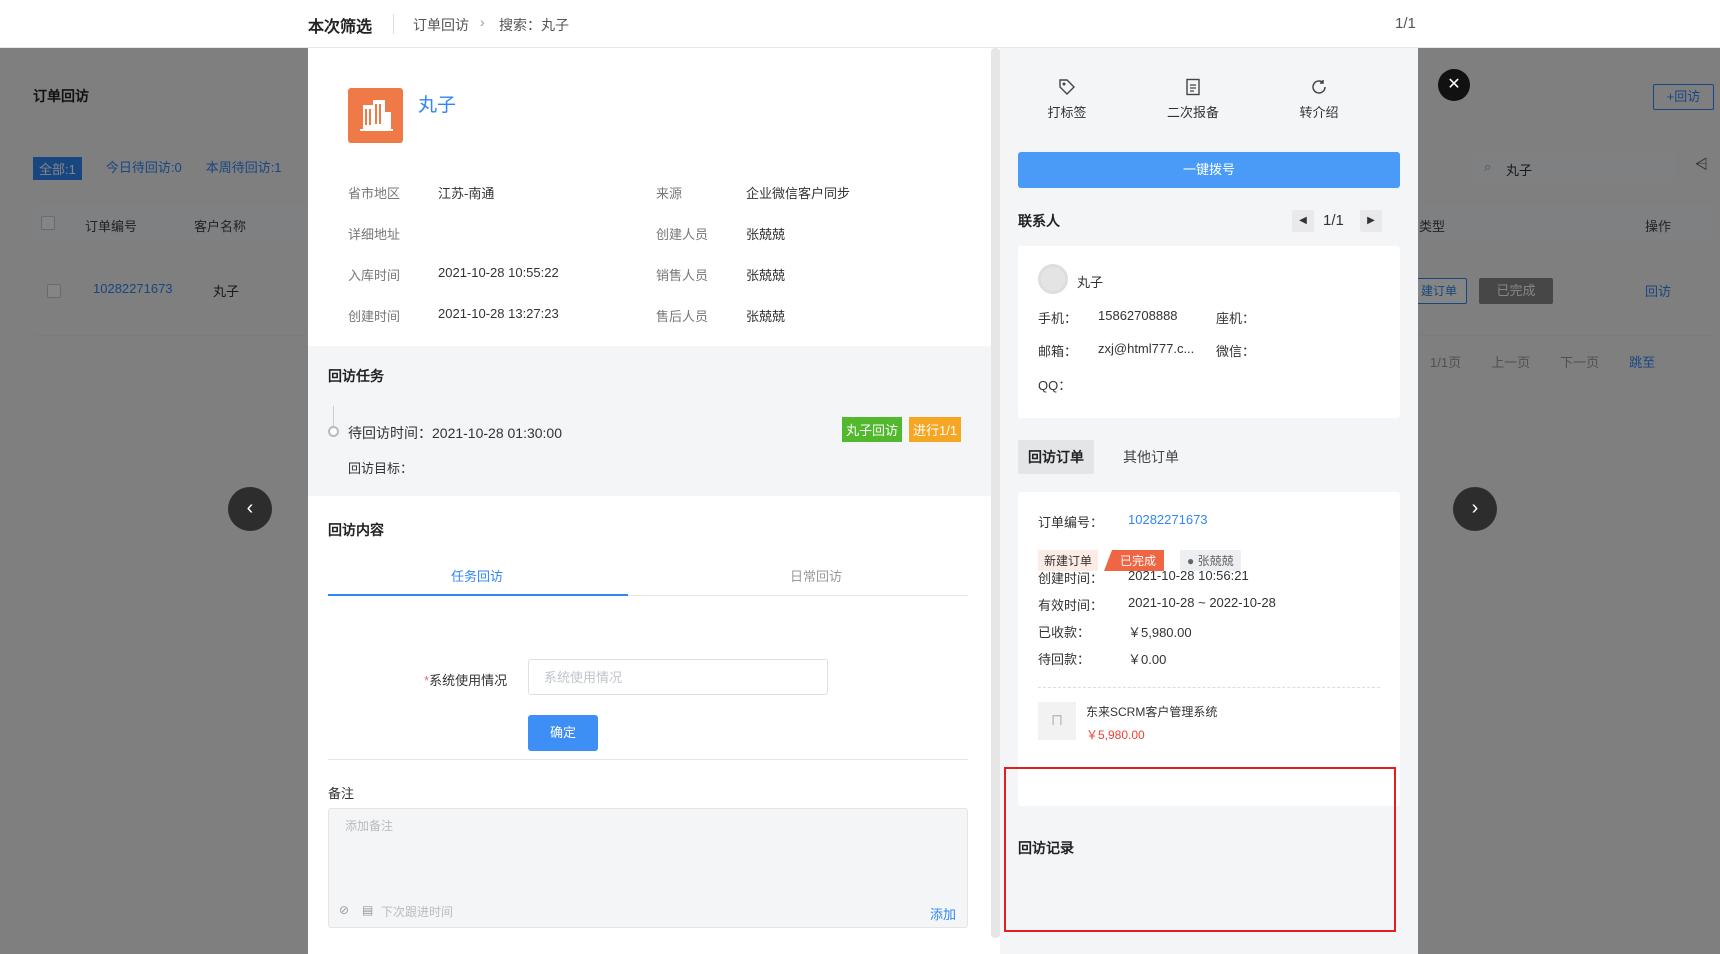  What do you see at coordinates (935, 429) in the screenshot?
I see `task-progress-tag: 进行1/1` at bounding box center [935, 429].